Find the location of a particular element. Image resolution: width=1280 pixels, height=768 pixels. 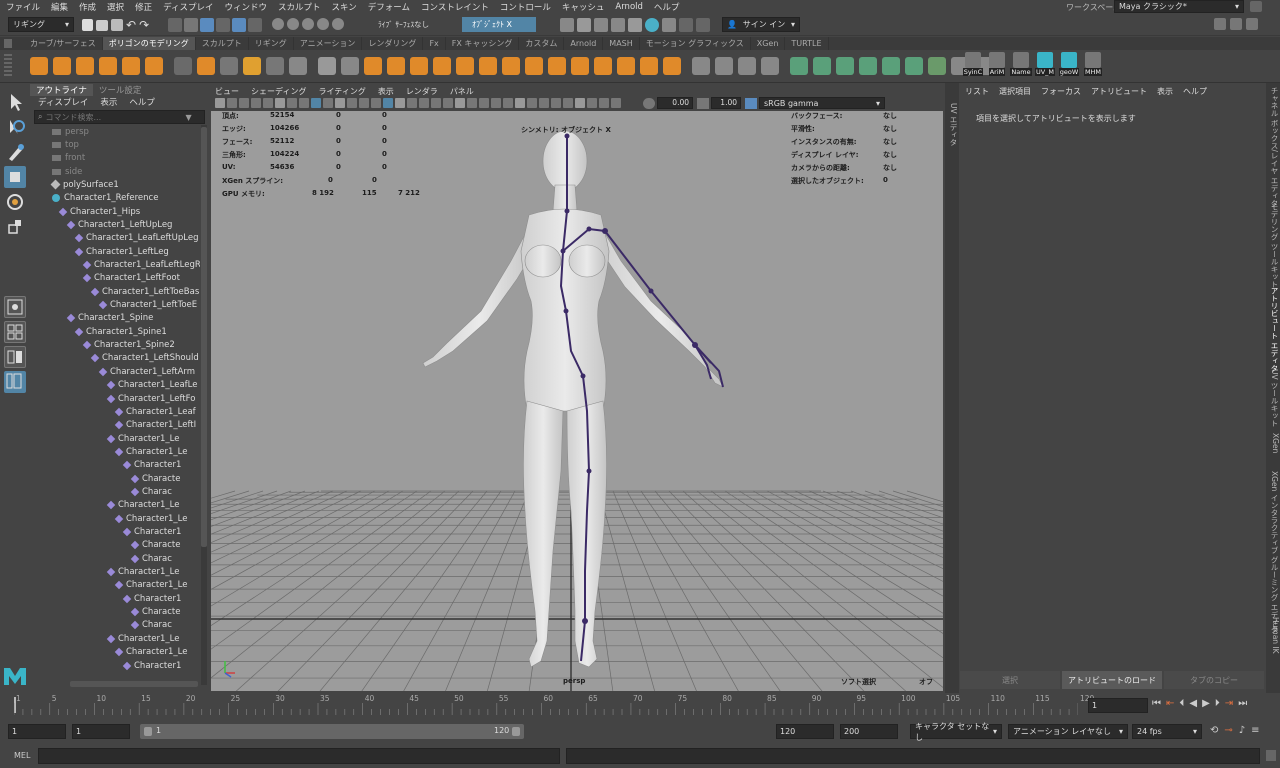

outliner-menu-item: 表示 is located at coordinates (108, 102).